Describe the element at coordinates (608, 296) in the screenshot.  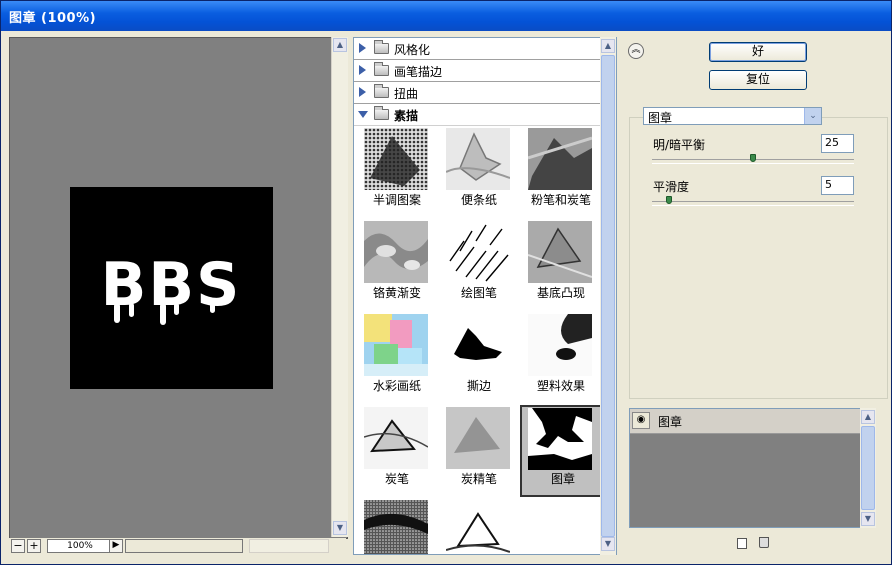
I see `gallery-scroll-thumb` at that location.